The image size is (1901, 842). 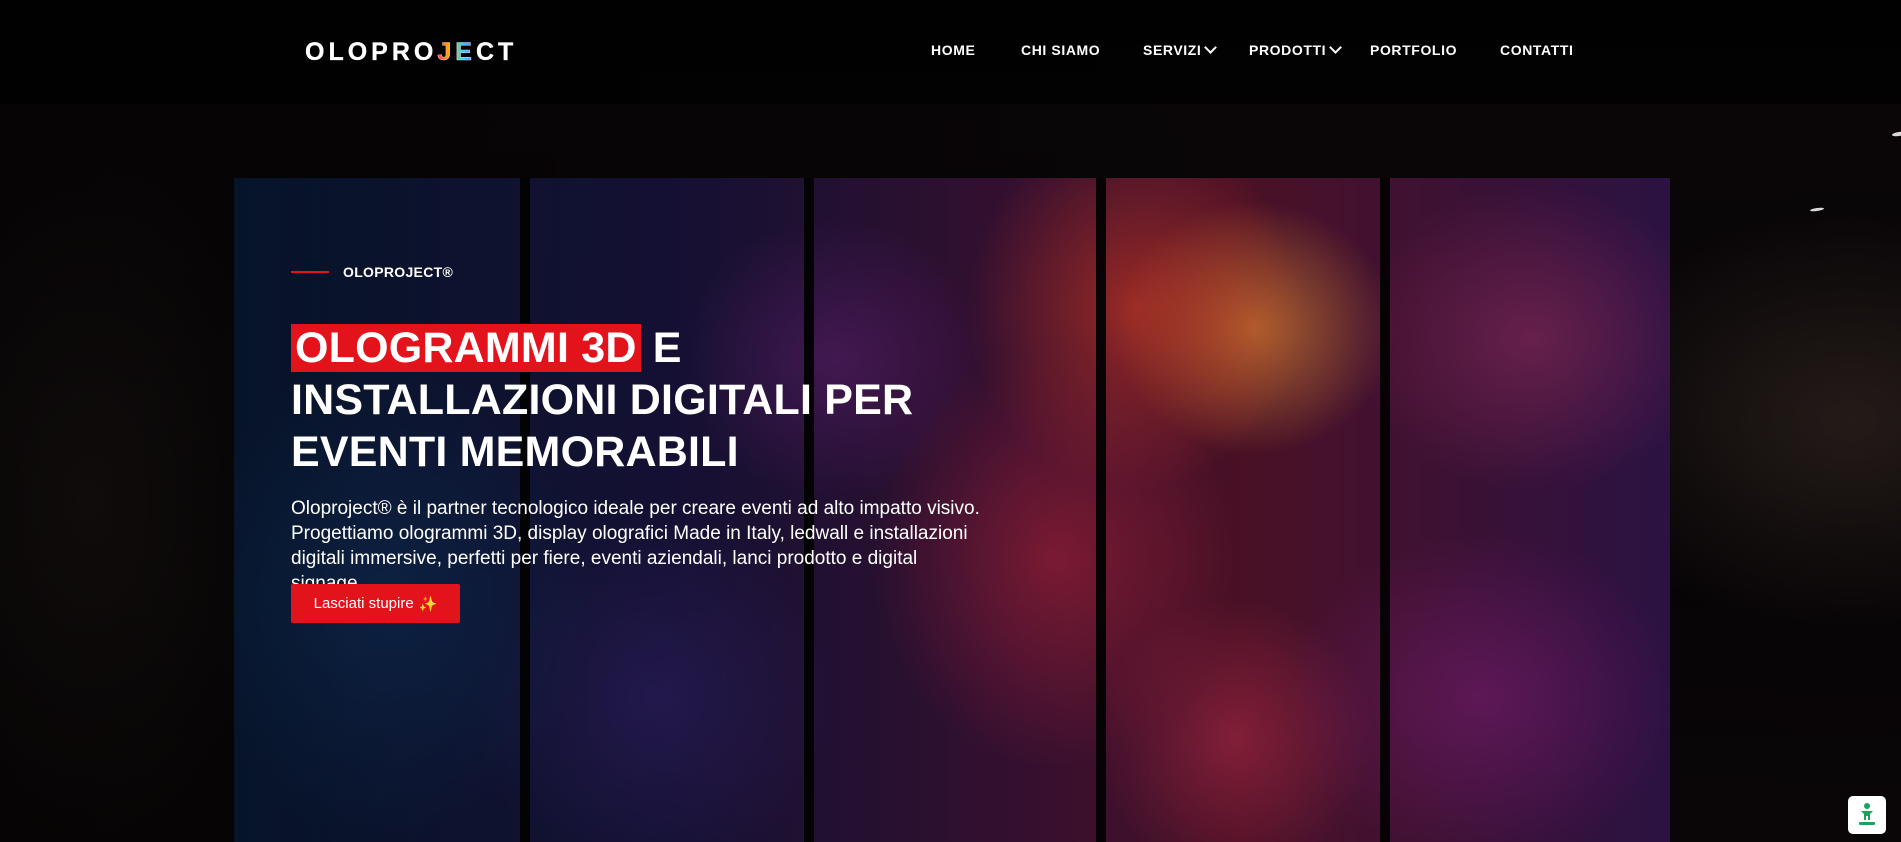 I want to click on sparkles-icon: ✨, so click(x=428, y=604).